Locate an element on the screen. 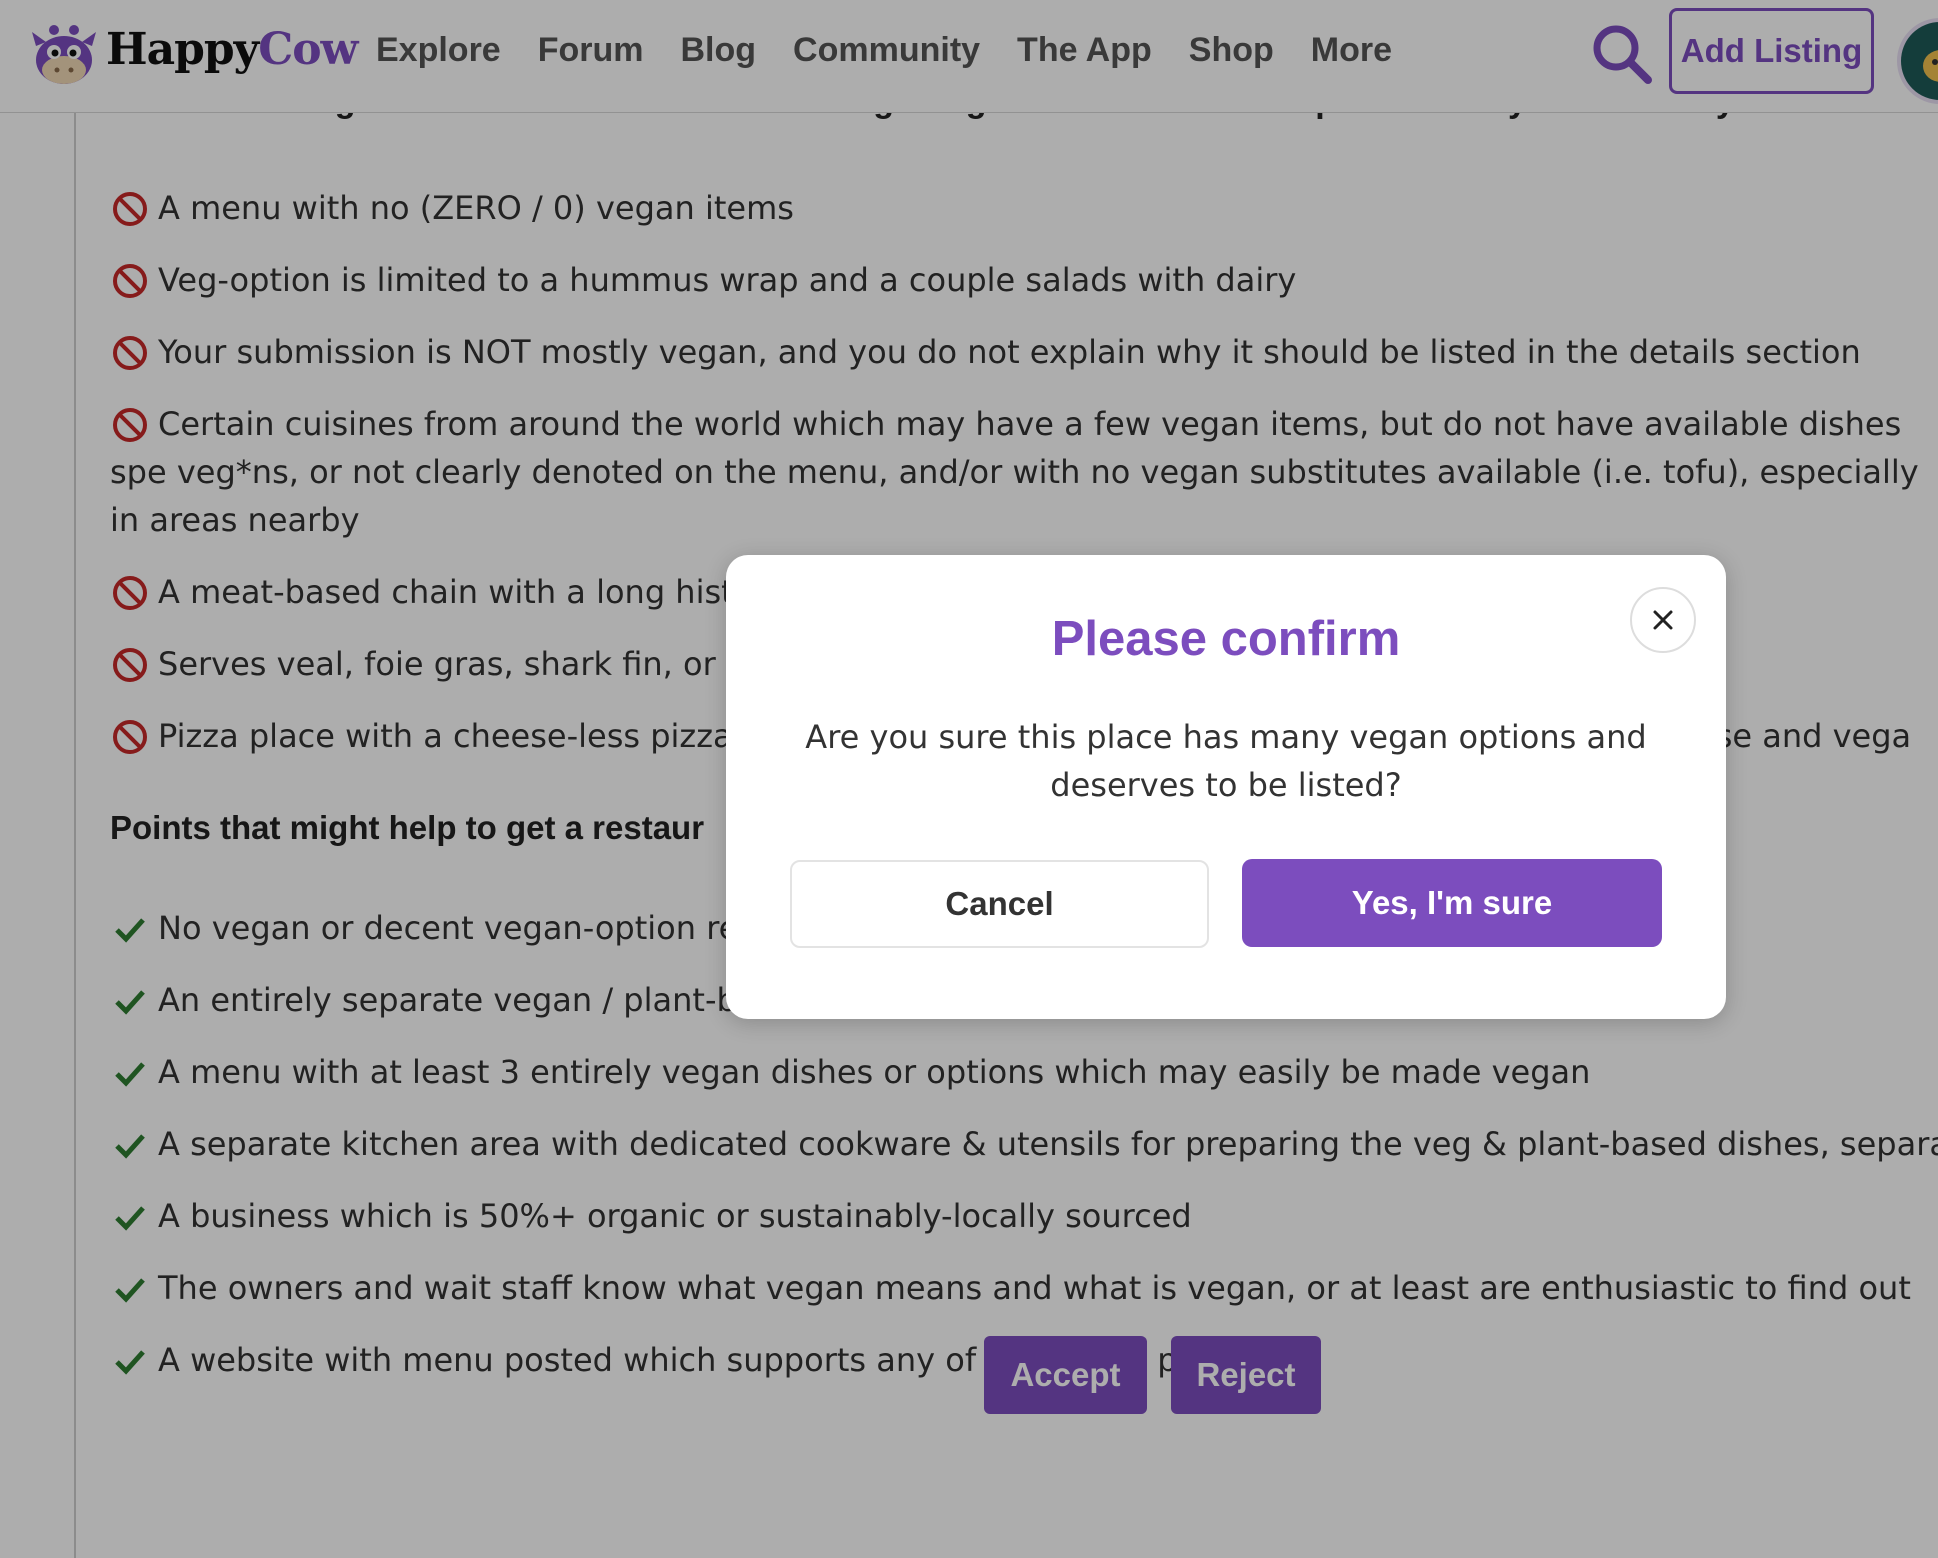  confirm-button: Yes, I'm sure is located at coordinates (1452, 903).